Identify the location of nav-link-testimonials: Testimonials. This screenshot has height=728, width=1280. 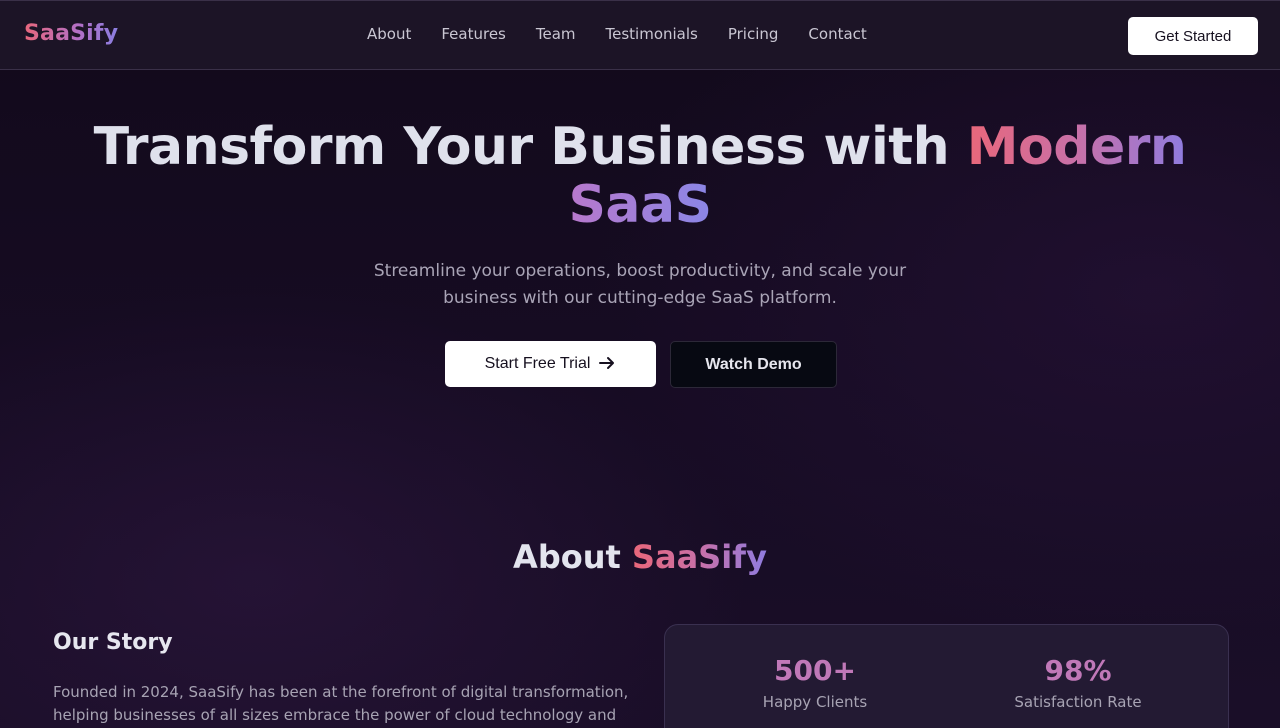
(652, 34).